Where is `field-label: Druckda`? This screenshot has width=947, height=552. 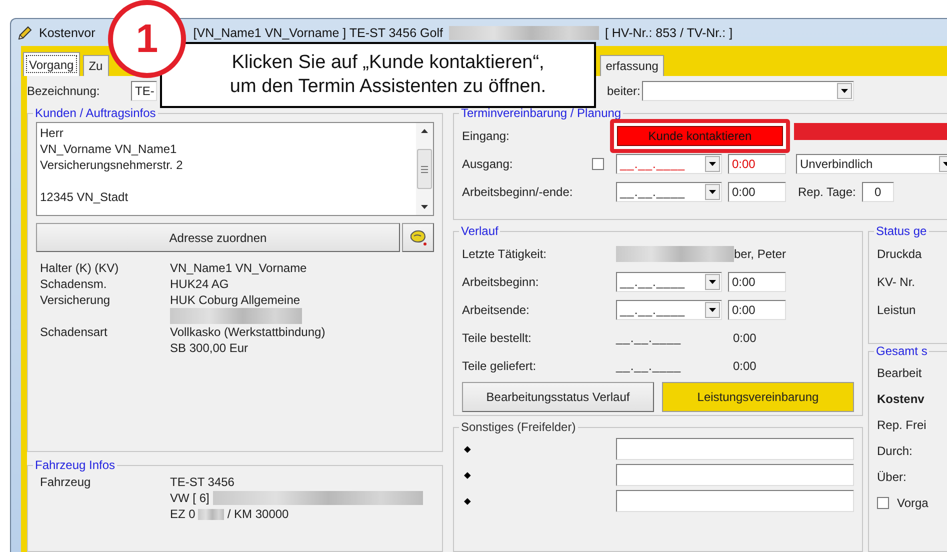
field-label: Druckda is located at coordinates (900, 254).